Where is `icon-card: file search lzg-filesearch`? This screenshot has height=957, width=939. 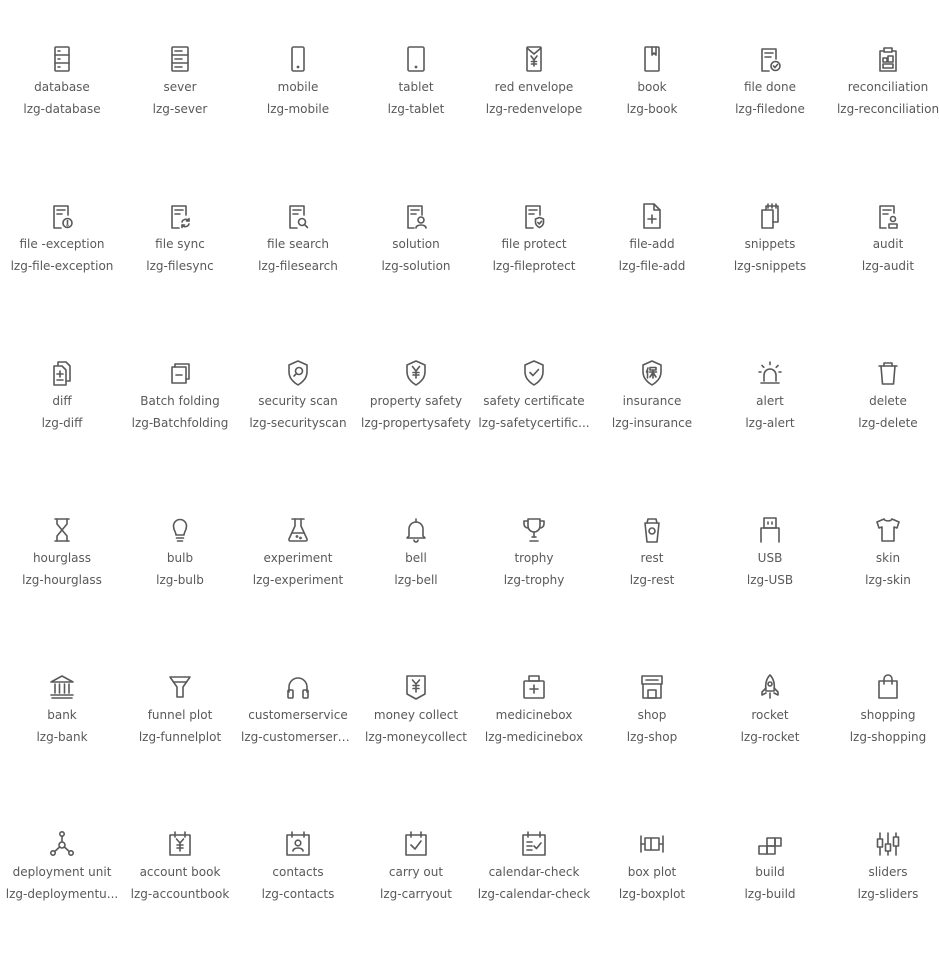
icon-card: file search lzg-filesearch is located at coordinates (298, 250).